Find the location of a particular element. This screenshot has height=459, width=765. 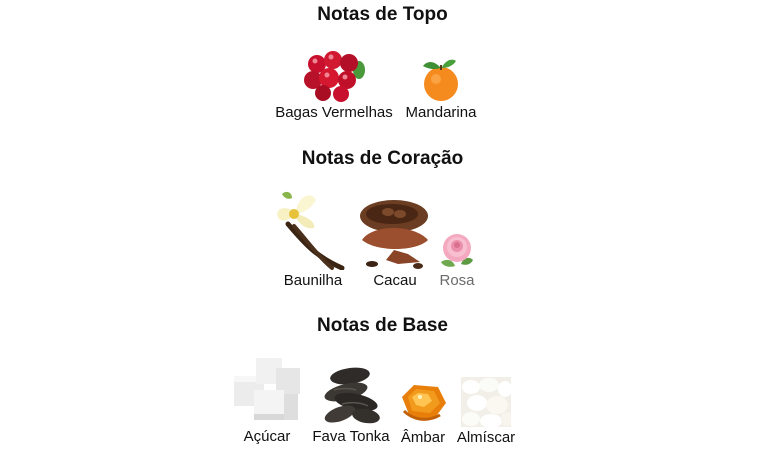

note-label: Fava Tonka is located at coordinates (351, 436).